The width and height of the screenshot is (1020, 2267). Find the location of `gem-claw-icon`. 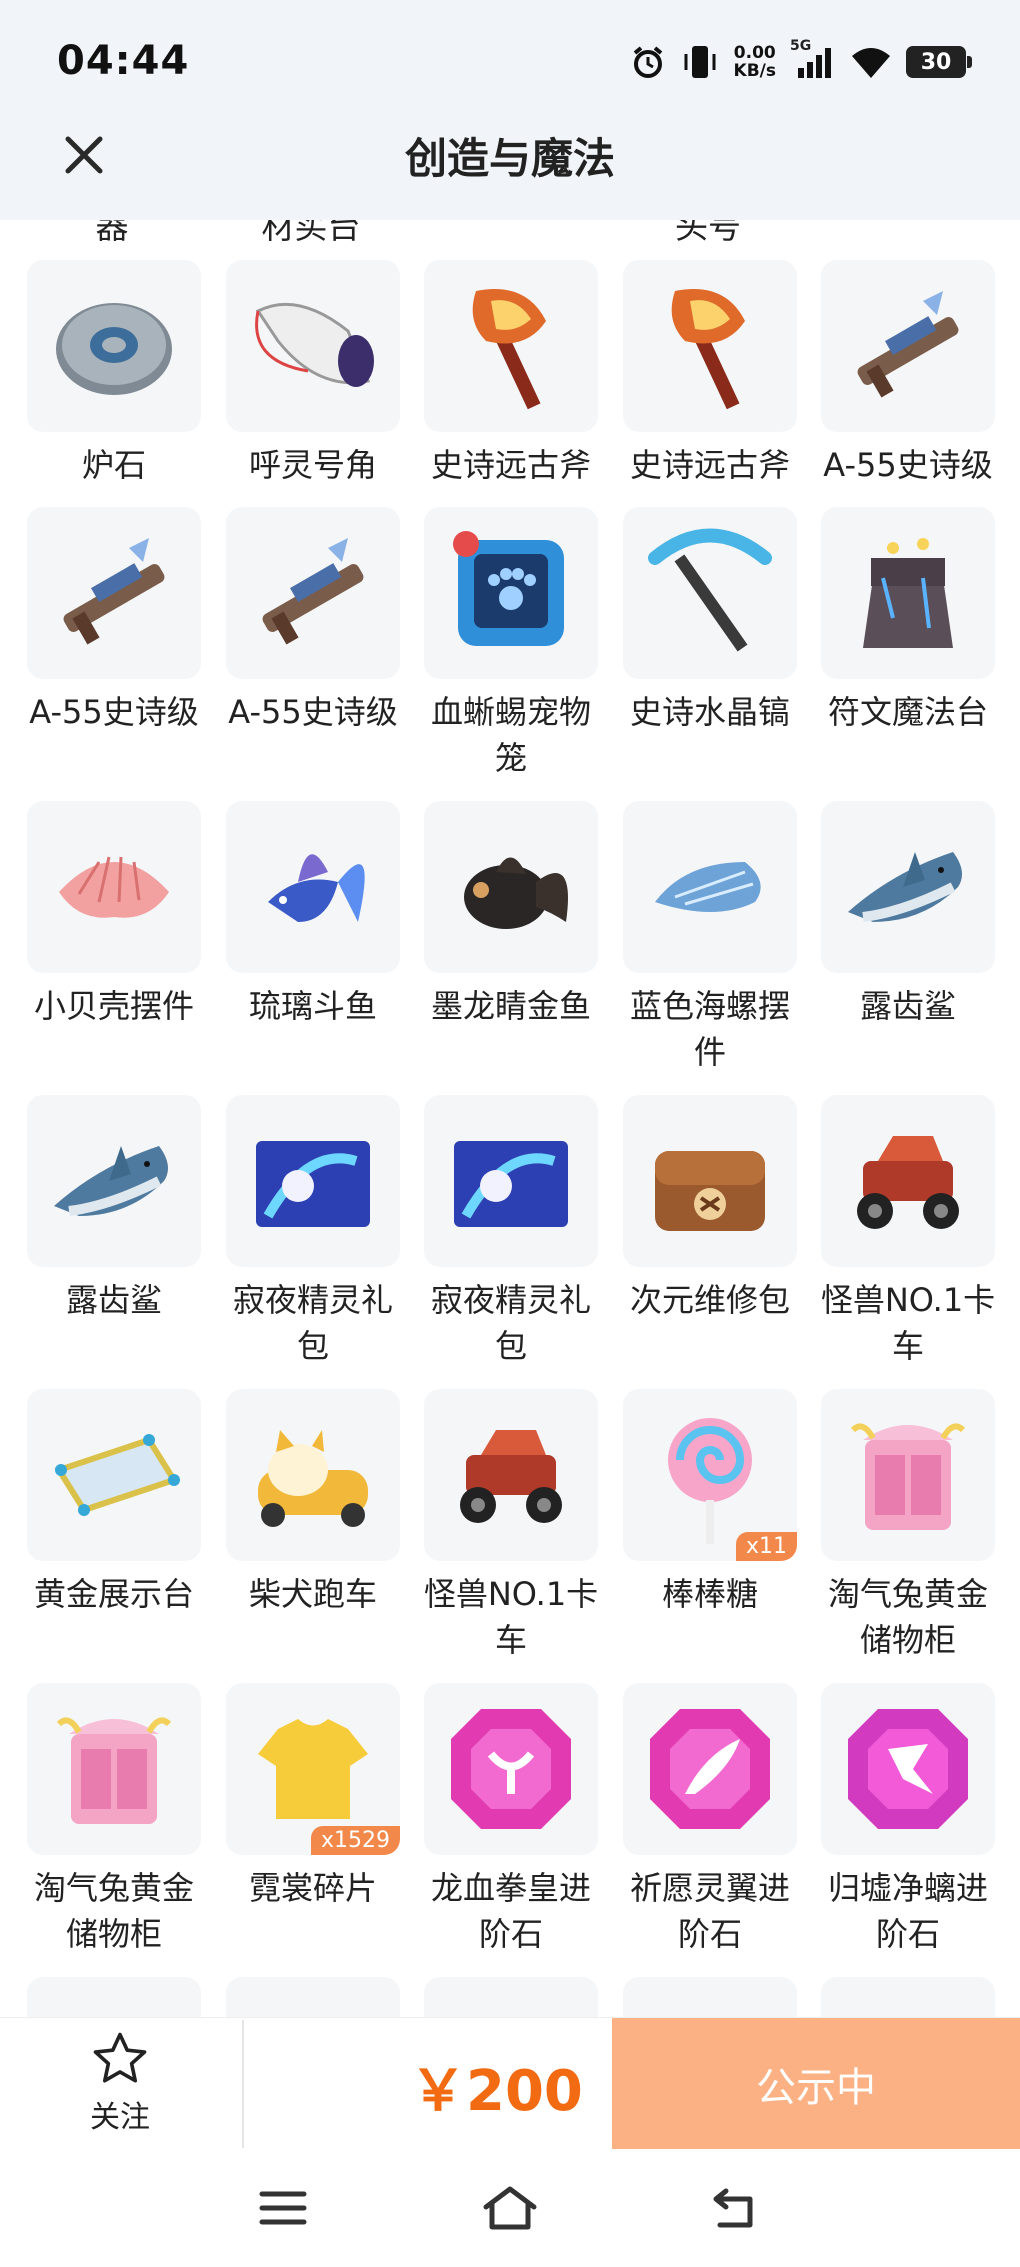

gem-claw-icon is located at coordinates (908, 1769).